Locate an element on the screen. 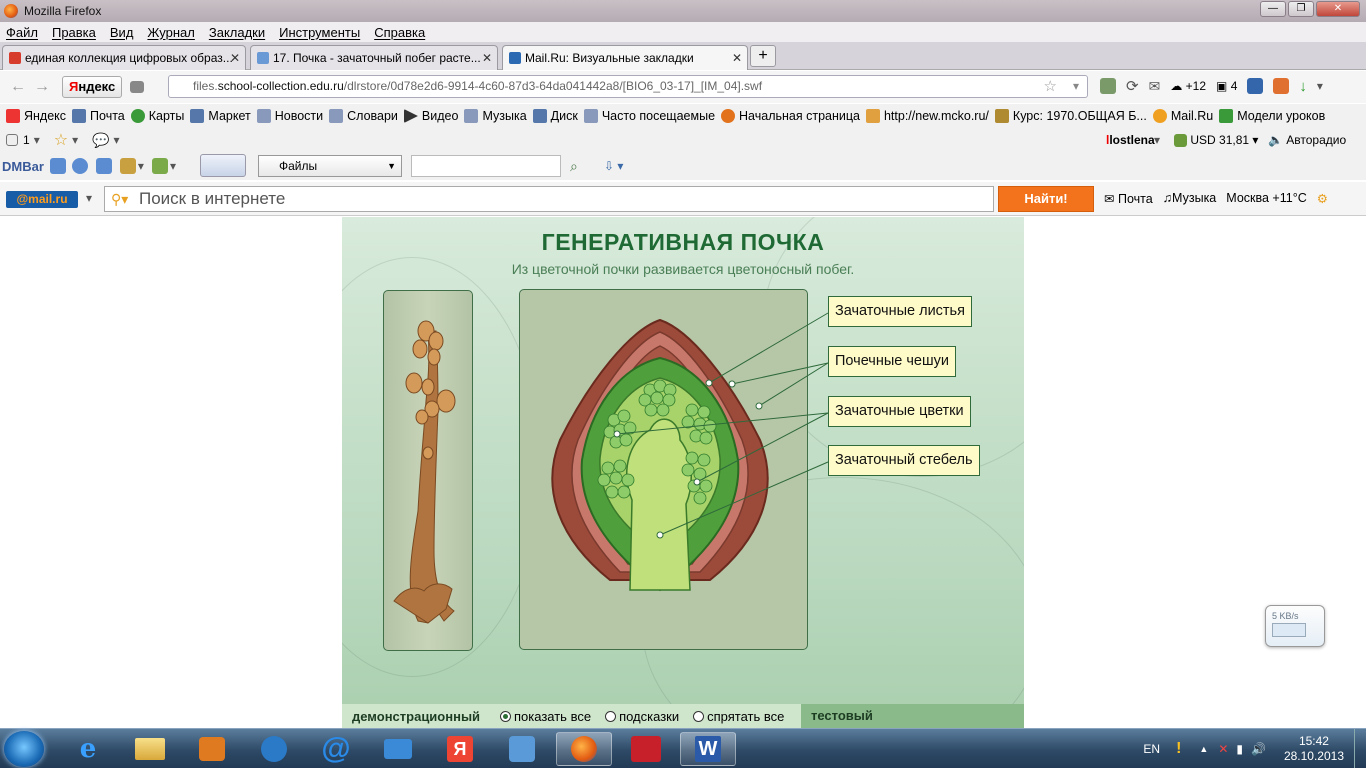 This screenshot has width=1366, height=768. tab-mailru-bookmarks: Mail.Ru: Визуальные закладки ✕ is located at coordinates (625, 57).